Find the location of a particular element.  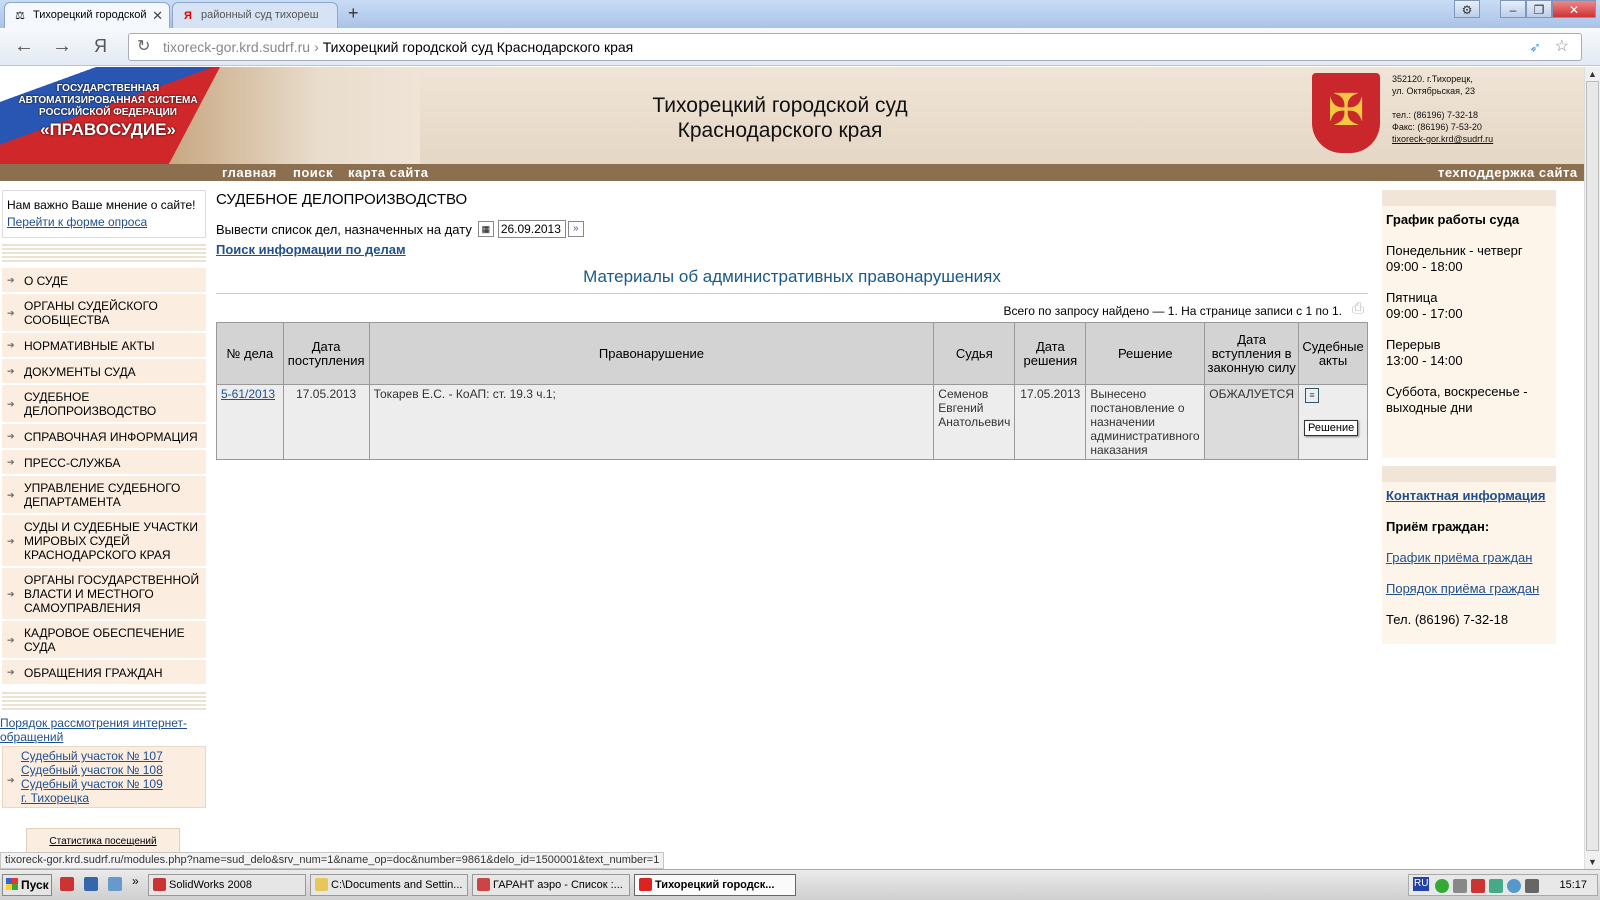

case-link: 5-61/2013 is located at coordinates (248, 394).